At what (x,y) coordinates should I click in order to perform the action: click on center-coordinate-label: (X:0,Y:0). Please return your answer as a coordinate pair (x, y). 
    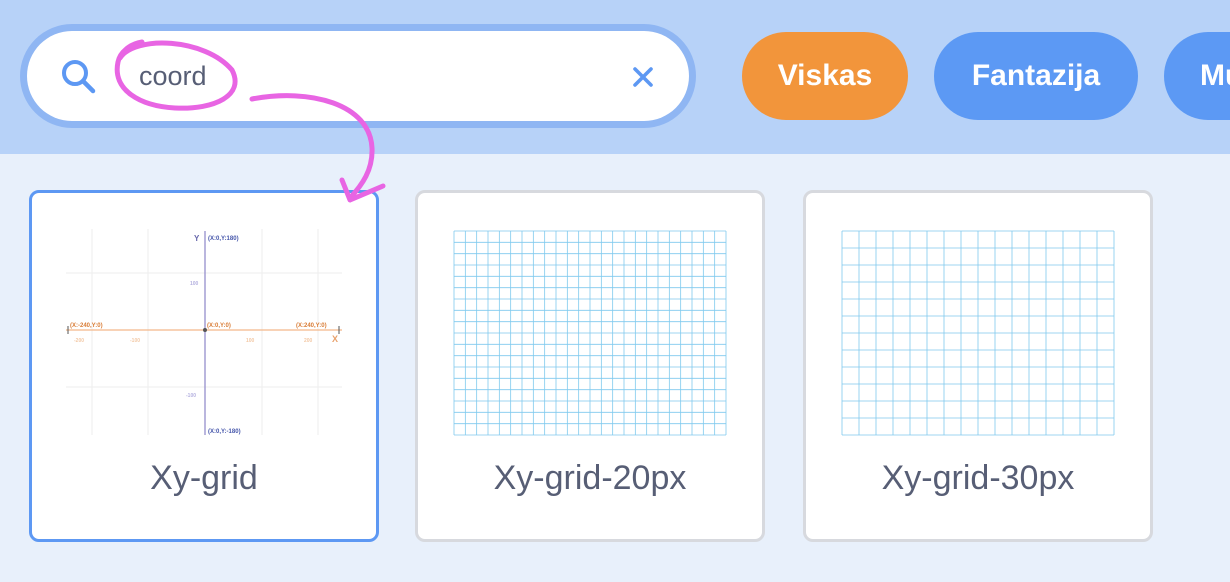
    Looking at the image, I should click on (219, 326).